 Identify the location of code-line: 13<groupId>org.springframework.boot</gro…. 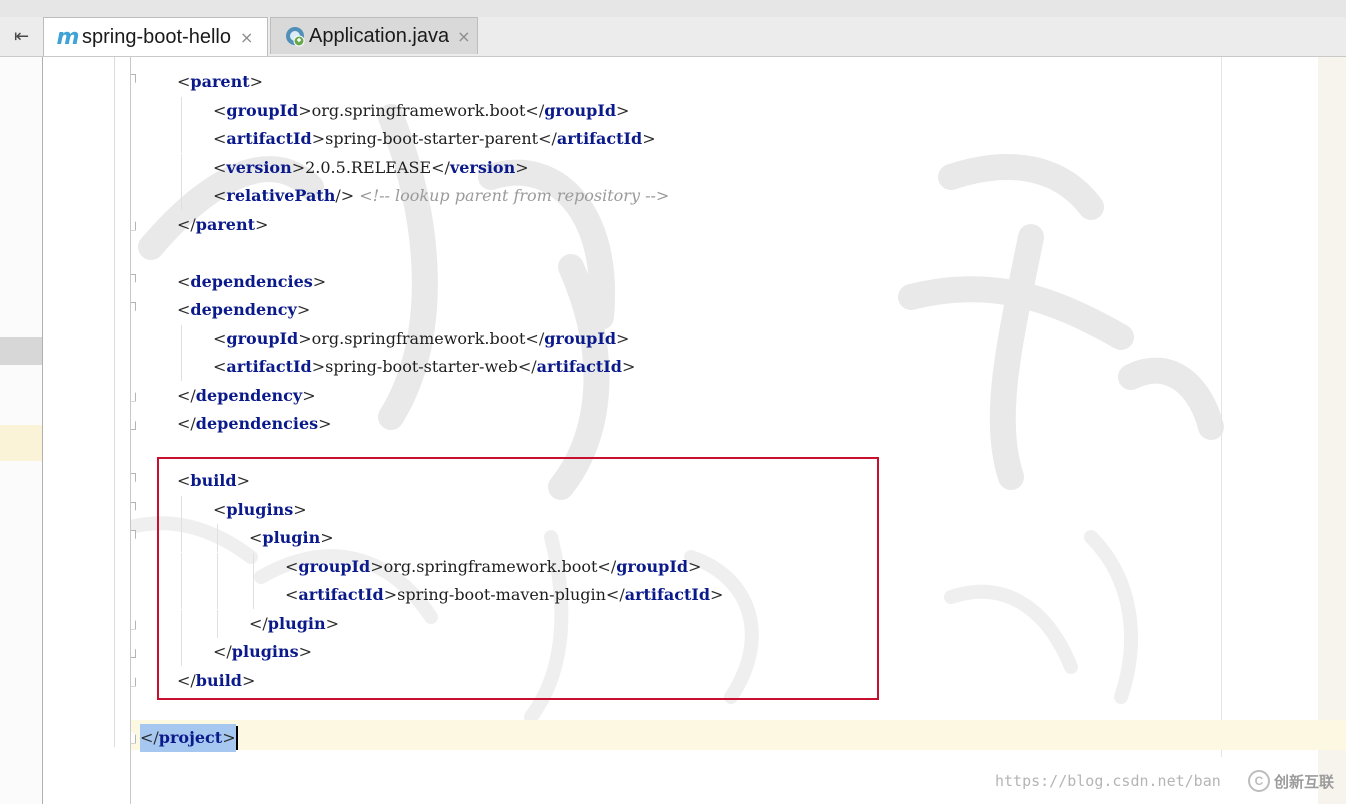
(738, 110).